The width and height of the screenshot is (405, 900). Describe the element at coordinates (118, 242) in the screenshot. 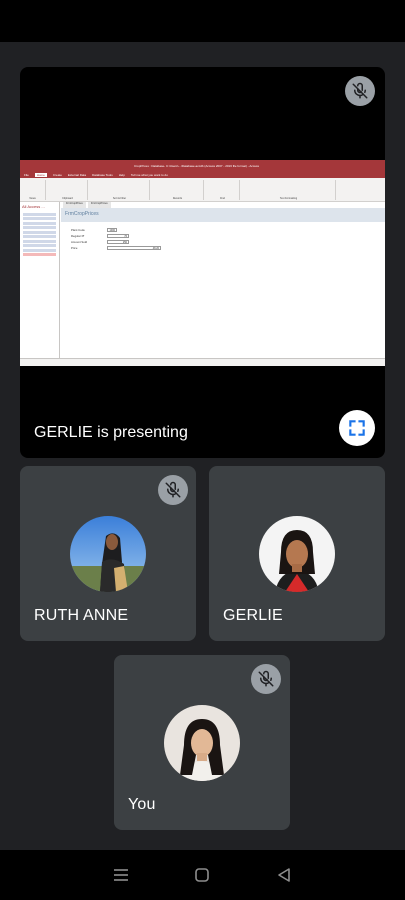

I see `shared-field-value: 250` at that location.